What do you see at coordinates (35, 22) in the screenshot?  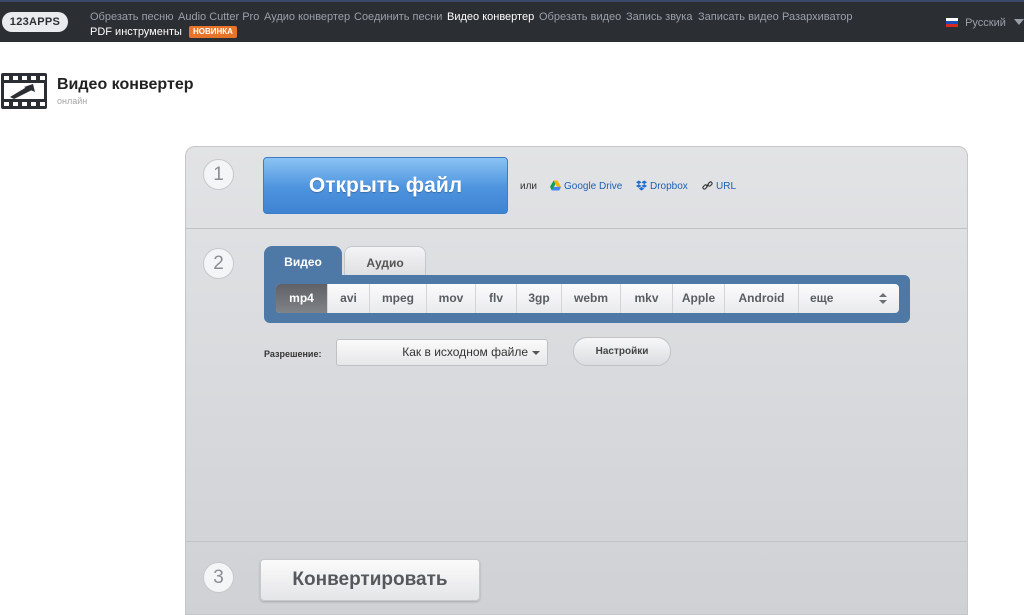 I see `site-logo: 123APPS` at bounding box center [35, 22].